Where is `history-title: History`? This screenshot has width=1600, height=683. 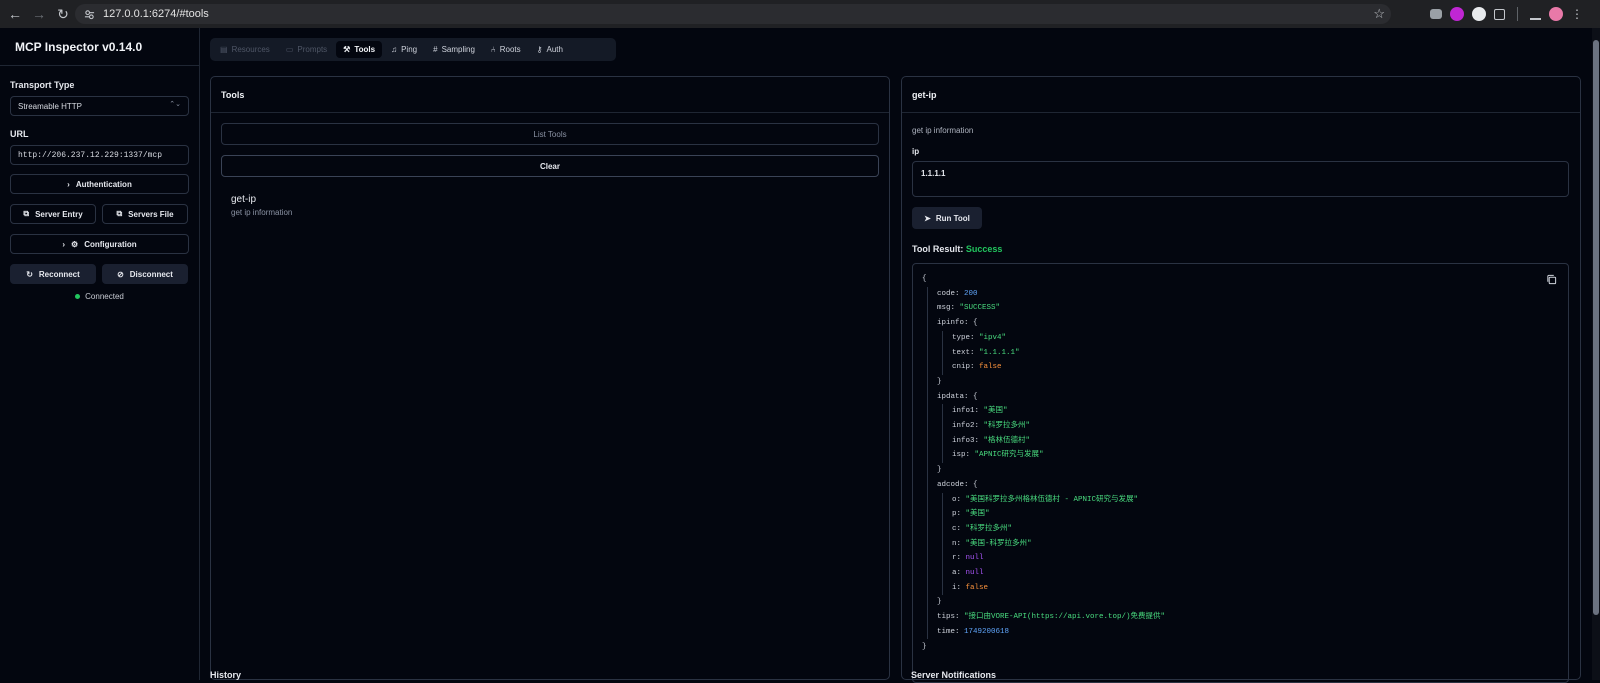
history-title: History is located at coordinates (226, 675).